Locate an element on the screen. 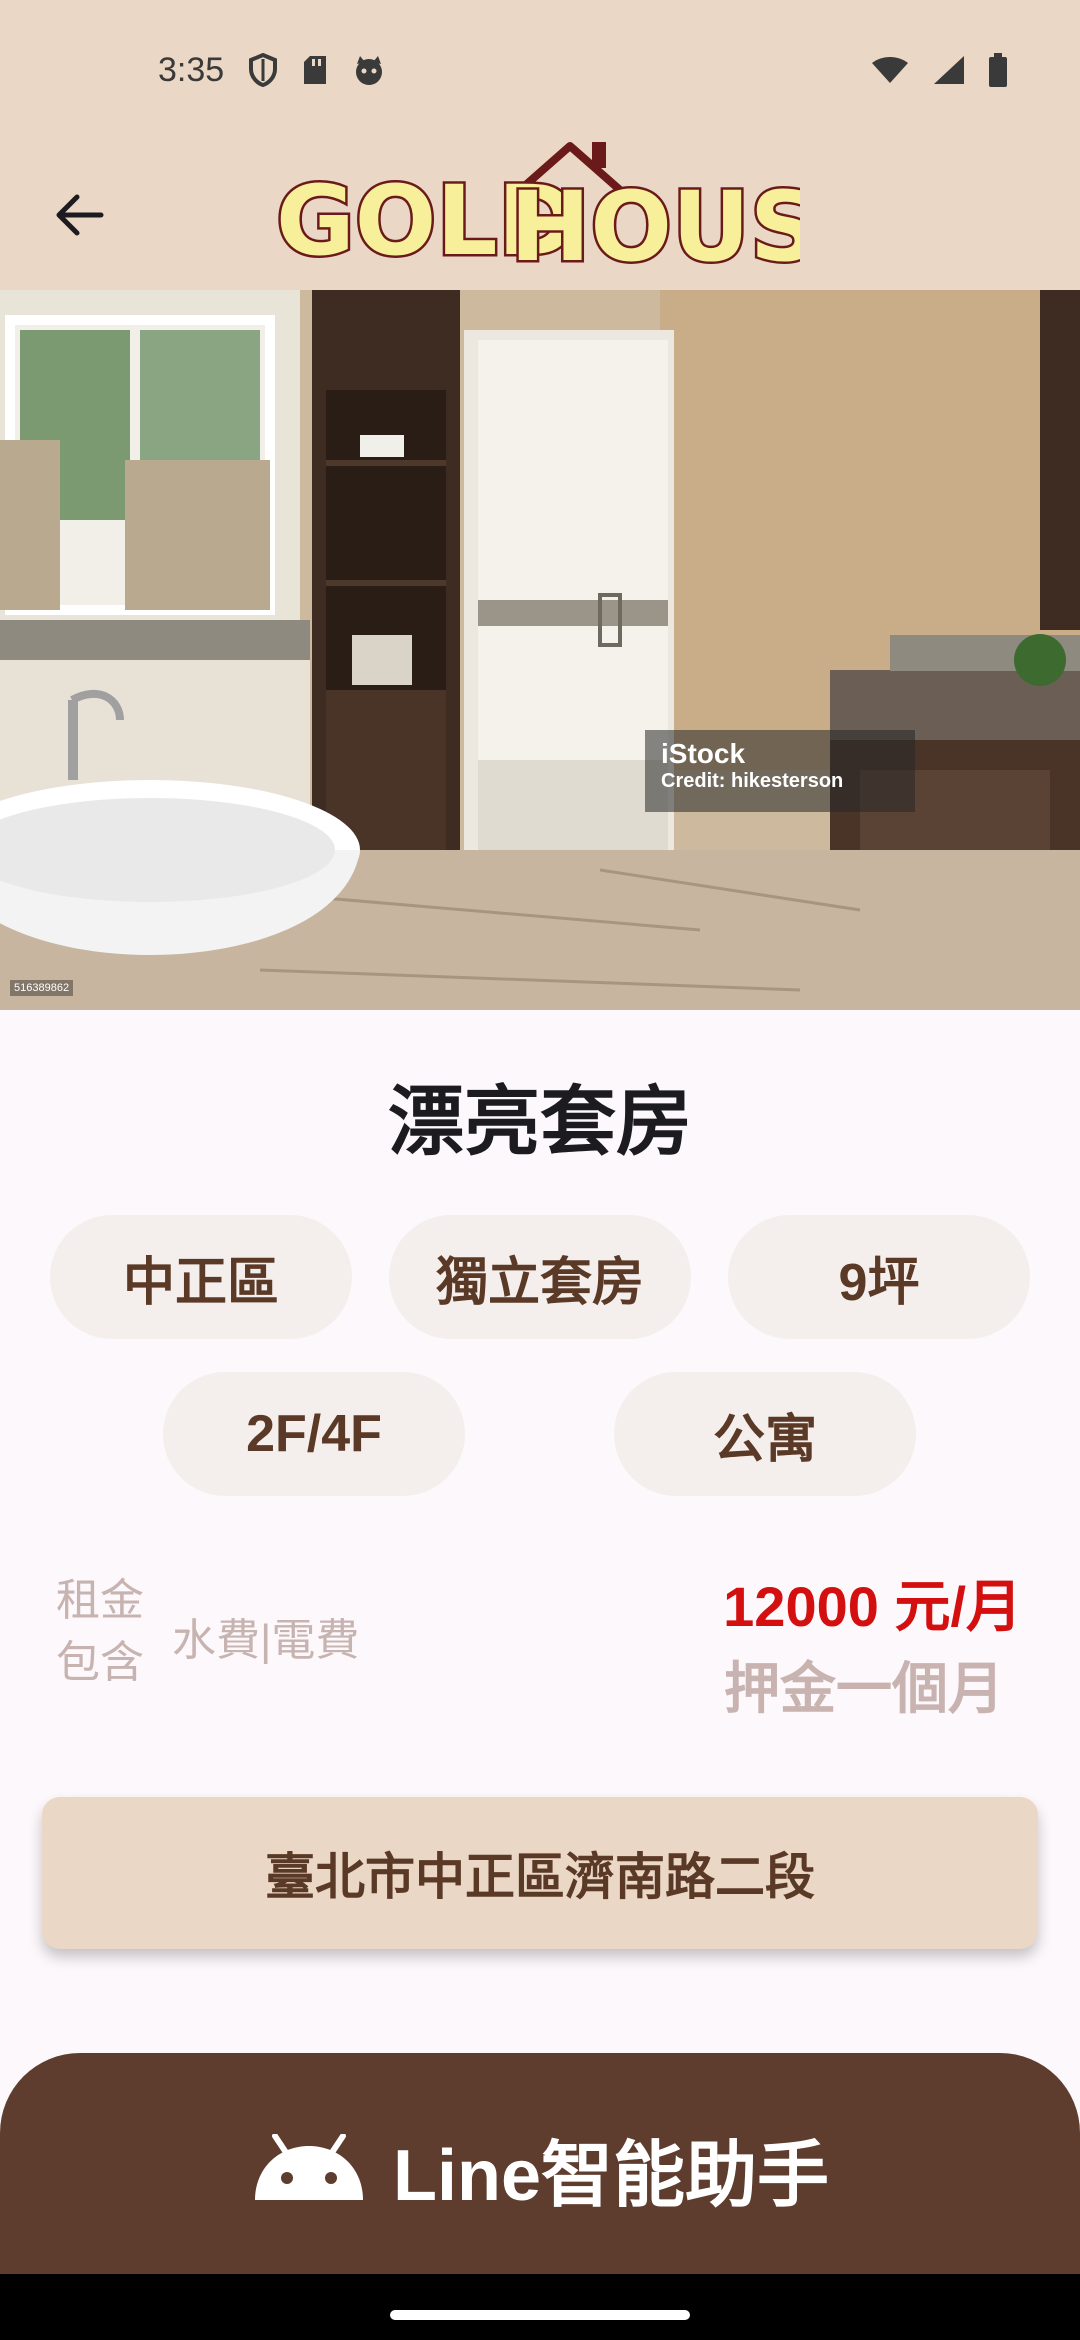 The height and width of the screenshot is (2340, 1080). line-assistant-label: Line智能助手 is located at coordinates (610, 2175).